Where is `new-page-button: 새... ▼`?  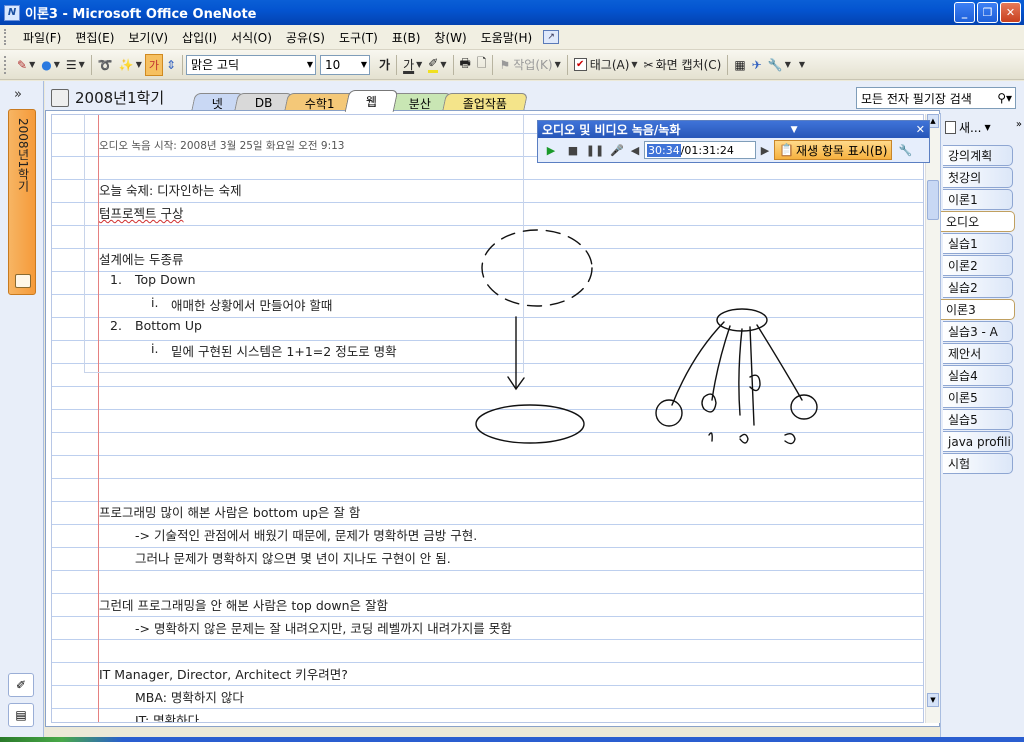 new-page-button: 새... ▼ is located at coordinates (968, 127).